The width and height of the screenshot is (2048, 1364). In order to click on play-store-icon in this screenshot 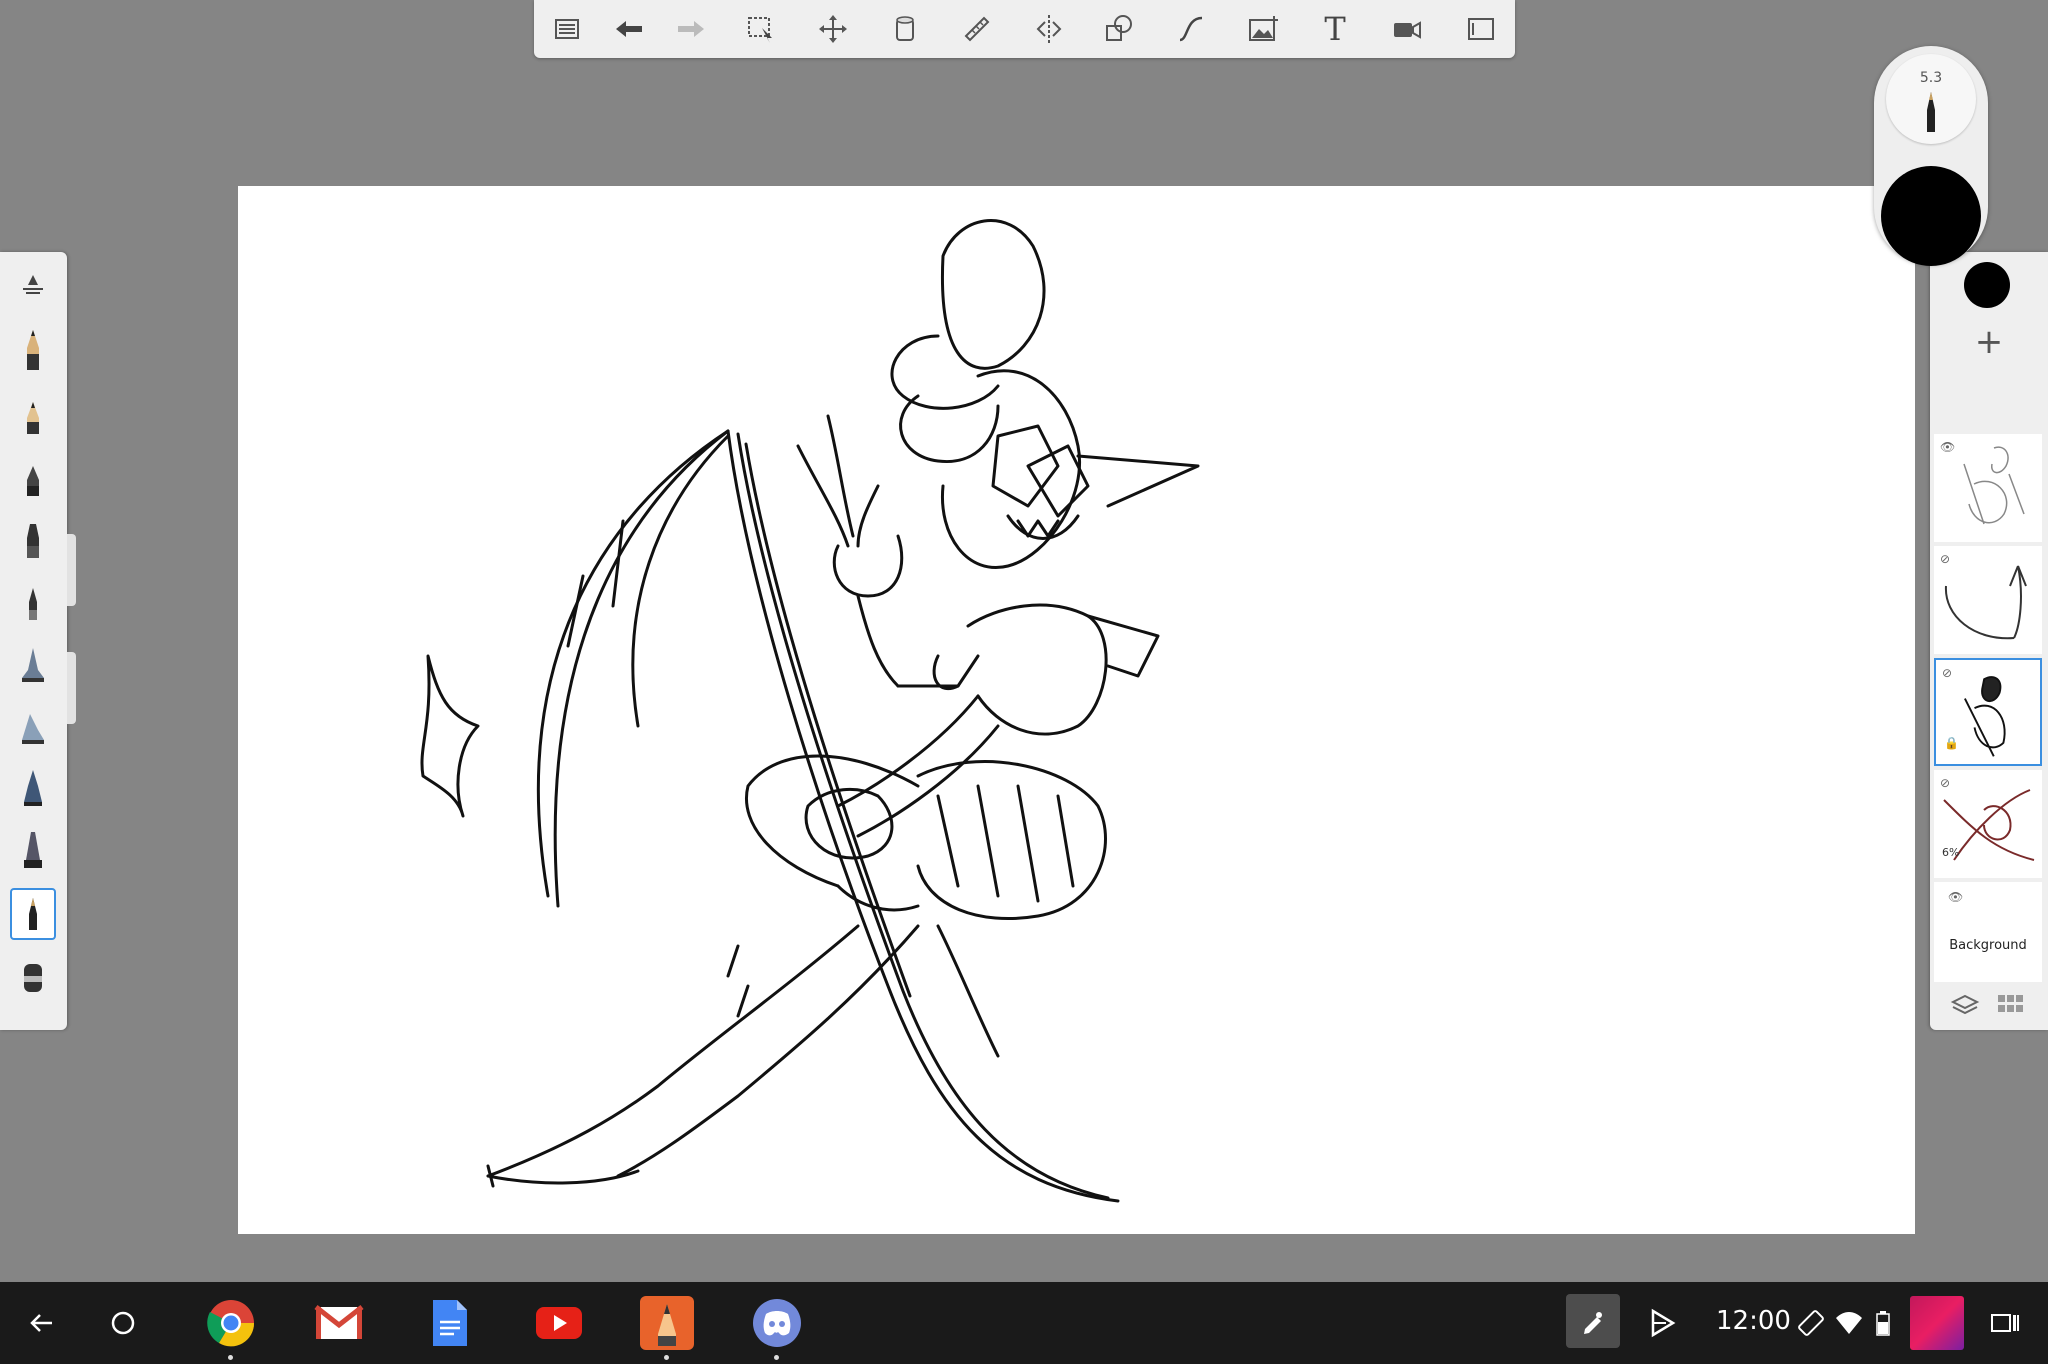, I will do `click(1663, 1323)`.